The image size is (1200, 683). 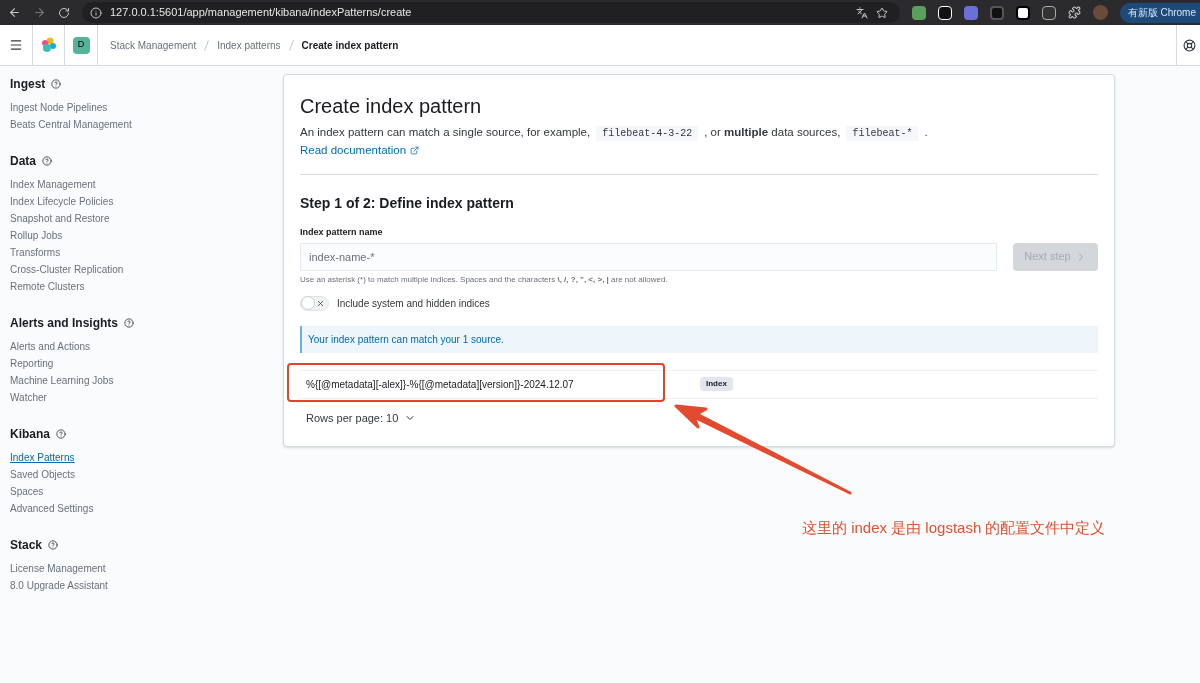 What do you see at coordinates (1074, 12) in the screenshot?
I see `extensions-icon` at bounding box center [1074, 12].